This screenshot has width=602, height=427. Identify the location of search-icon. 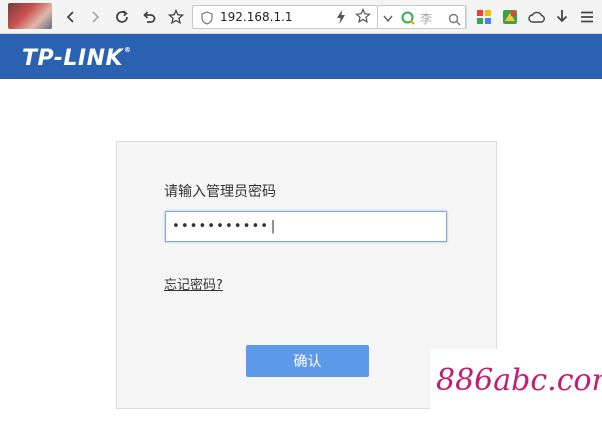
(454, 20).